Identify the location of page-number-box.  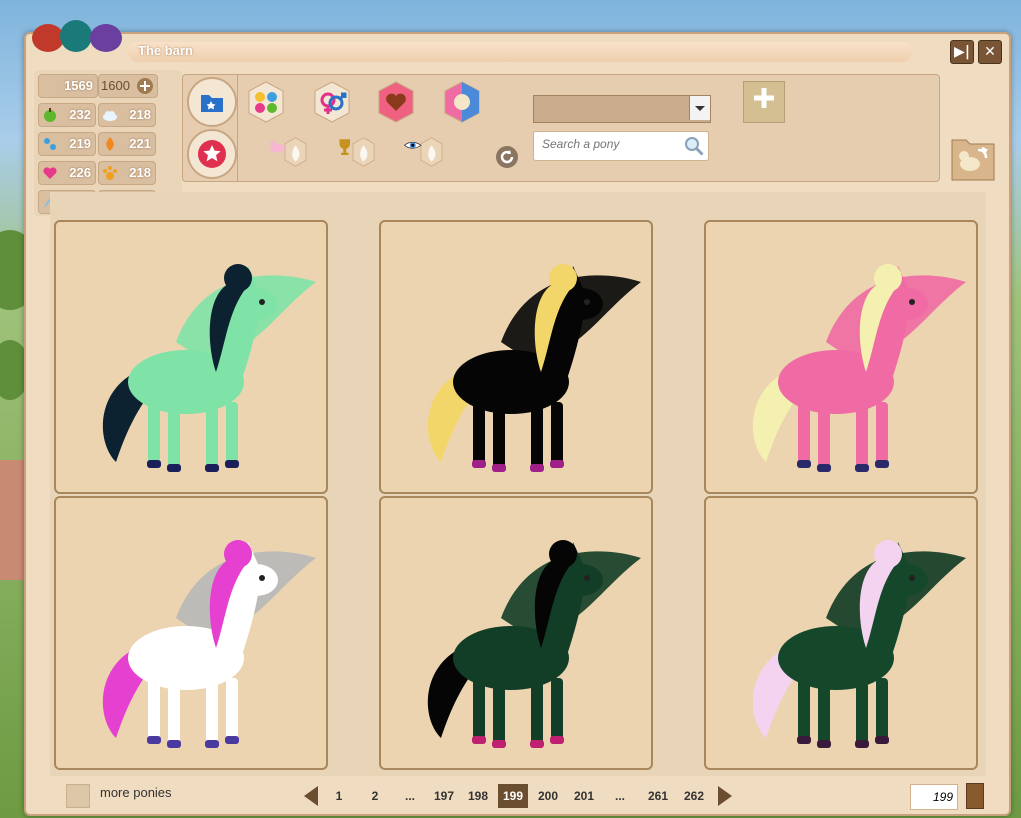
(934, 797).